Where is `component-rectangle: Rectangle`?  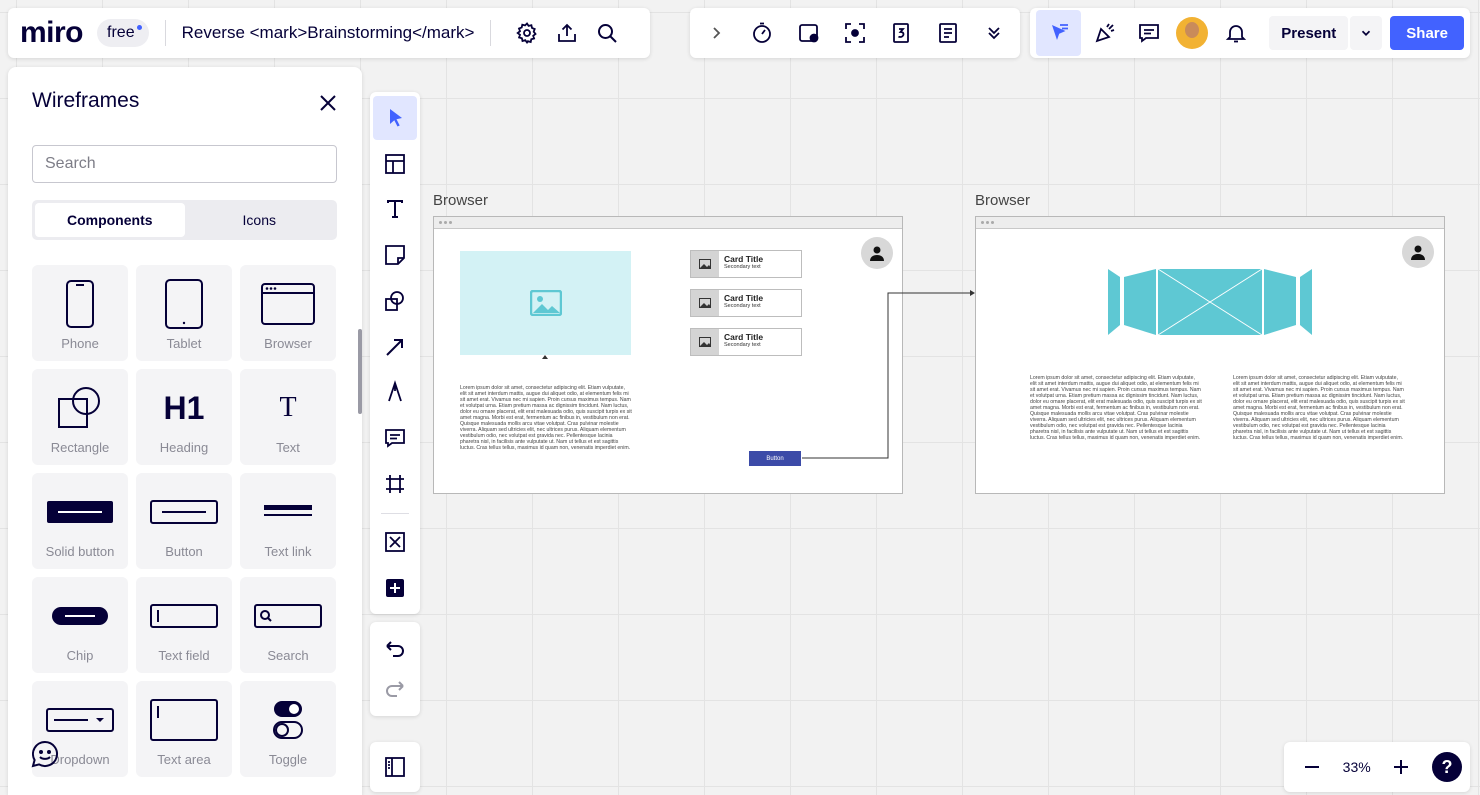 component-rectangle: Rectangle is located at coordinates (80, 417).